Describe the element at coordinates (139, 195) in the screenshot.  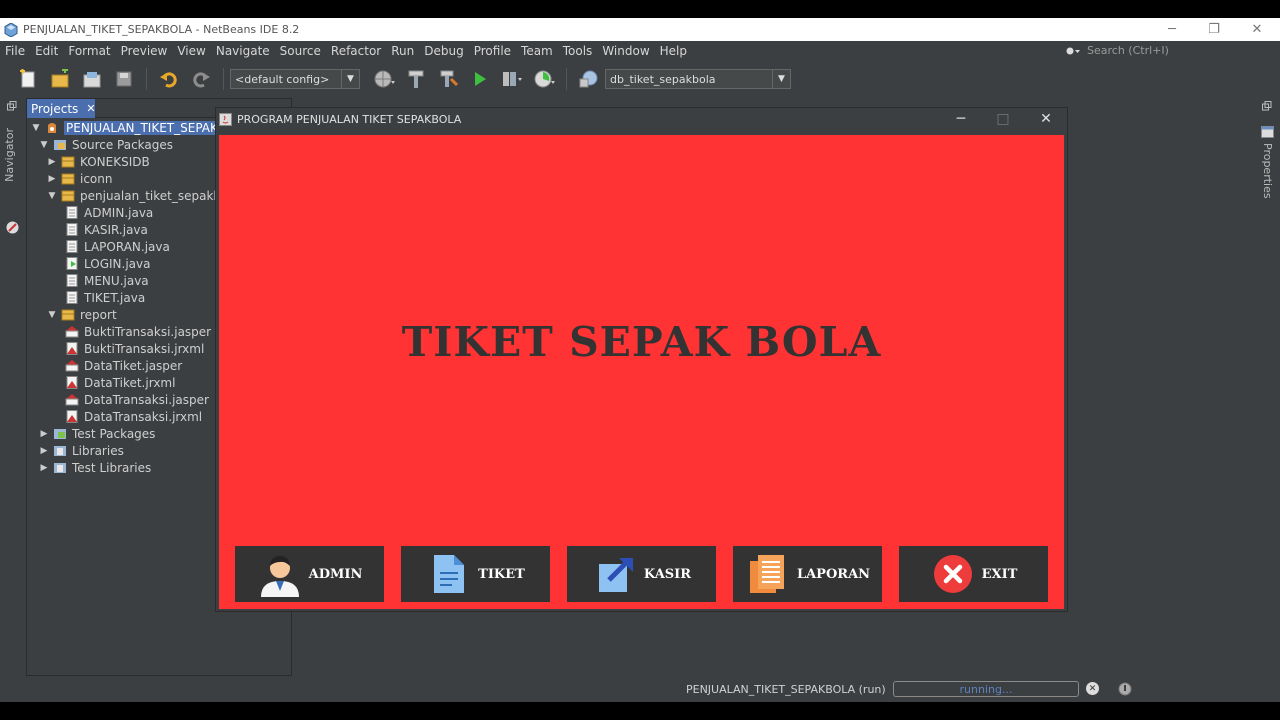
I see `tree-node-package: ▼ penjualan_tiket_sepakbol` at that location.